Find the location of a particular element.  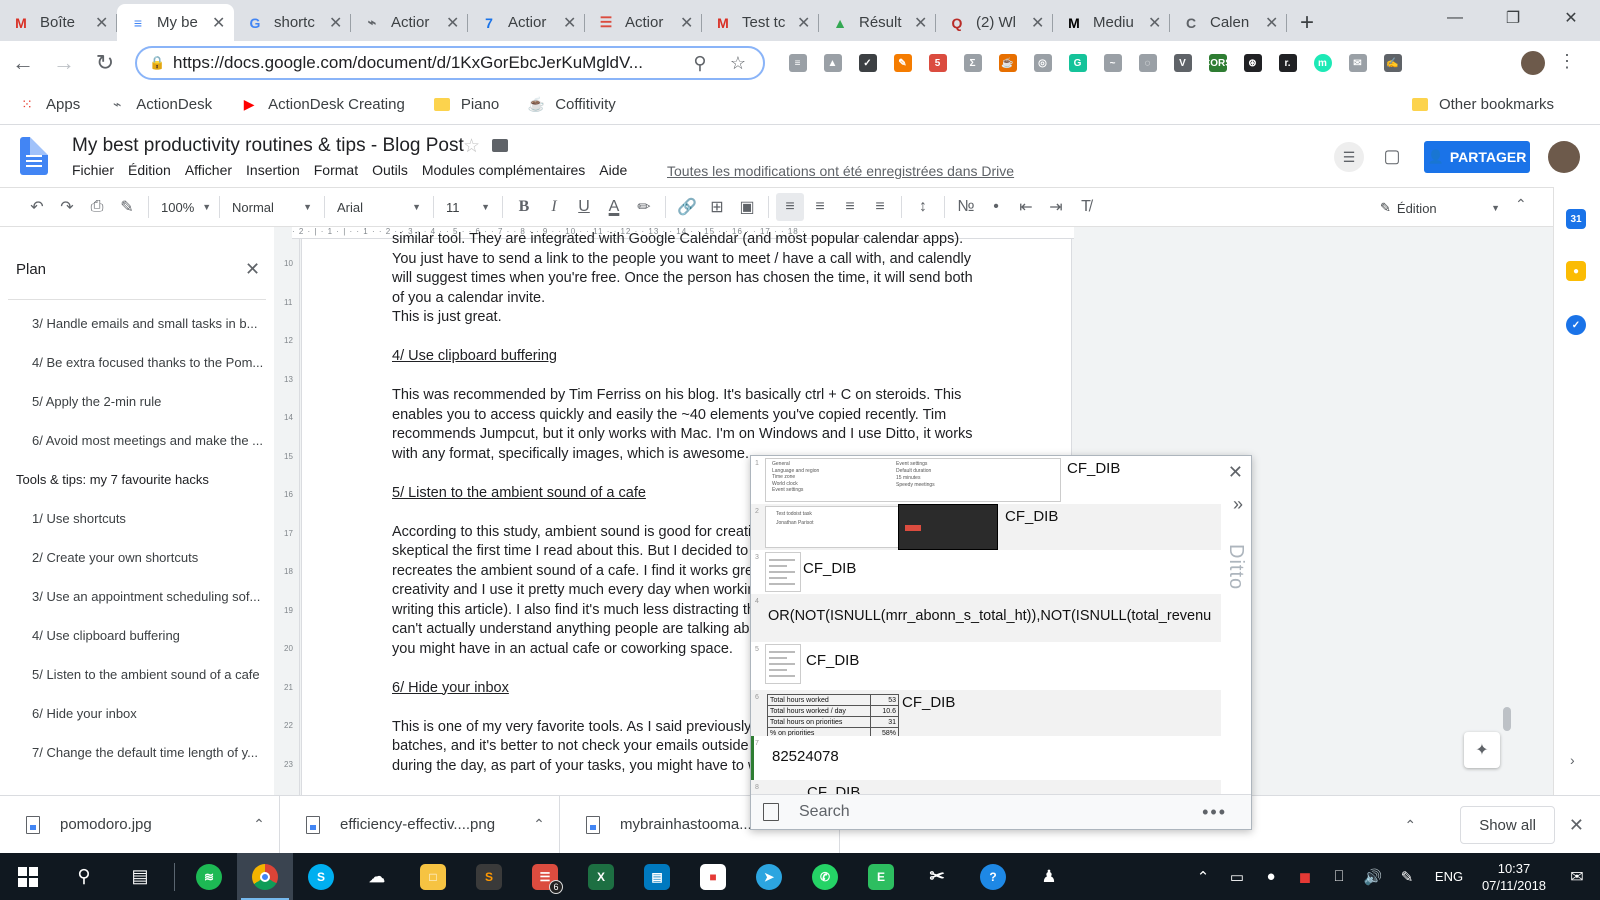

clock: 10:37 07/11/2018 is located at coordinates (1514, 877).